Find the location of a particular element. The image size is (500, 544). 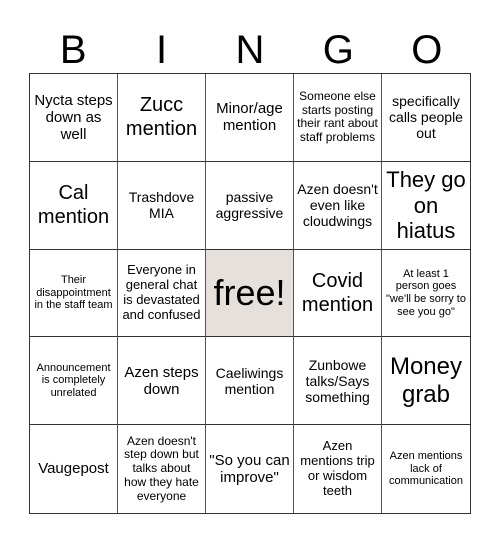

bingo-cell: Cal mention is located at coordinates (74, 205).